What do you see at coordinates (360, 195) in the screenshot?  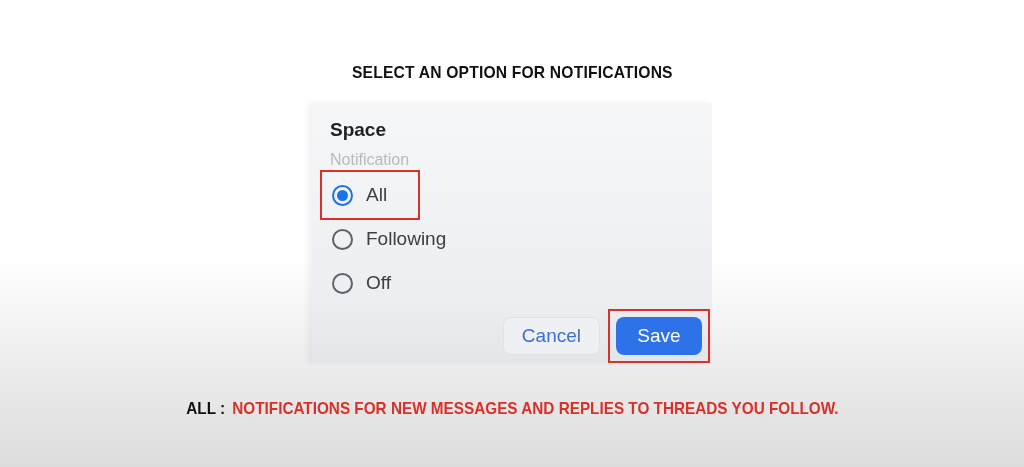 I see `radio-option: All` at bounding box center [360, 195].